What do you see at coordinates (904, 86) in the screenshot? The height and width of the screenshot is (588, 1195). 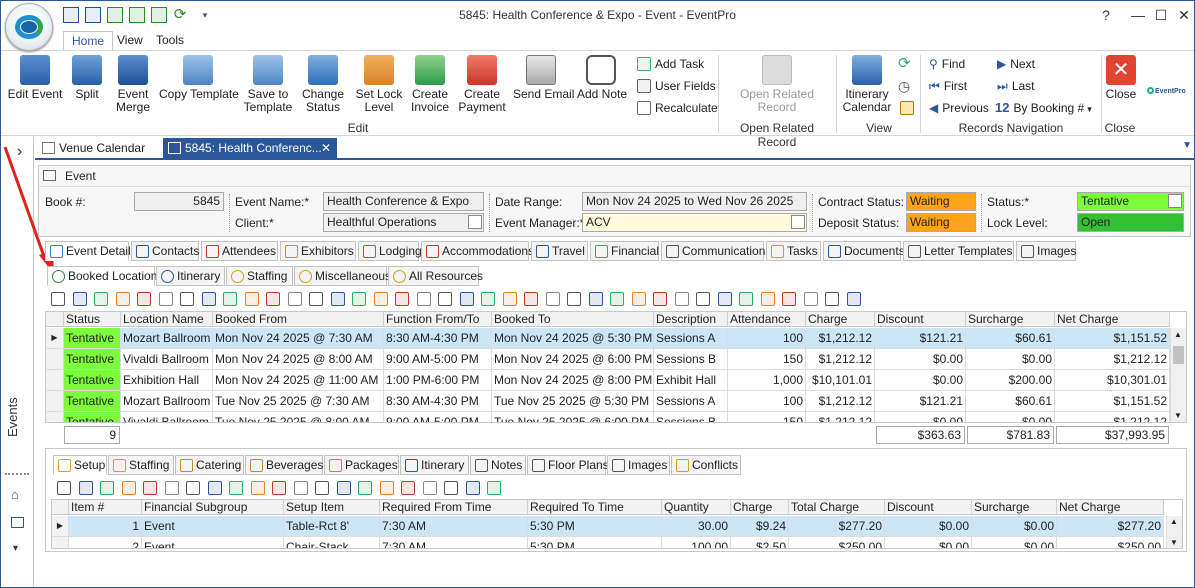 I see `history-icon: ◷` at bounding box center [904, 86].